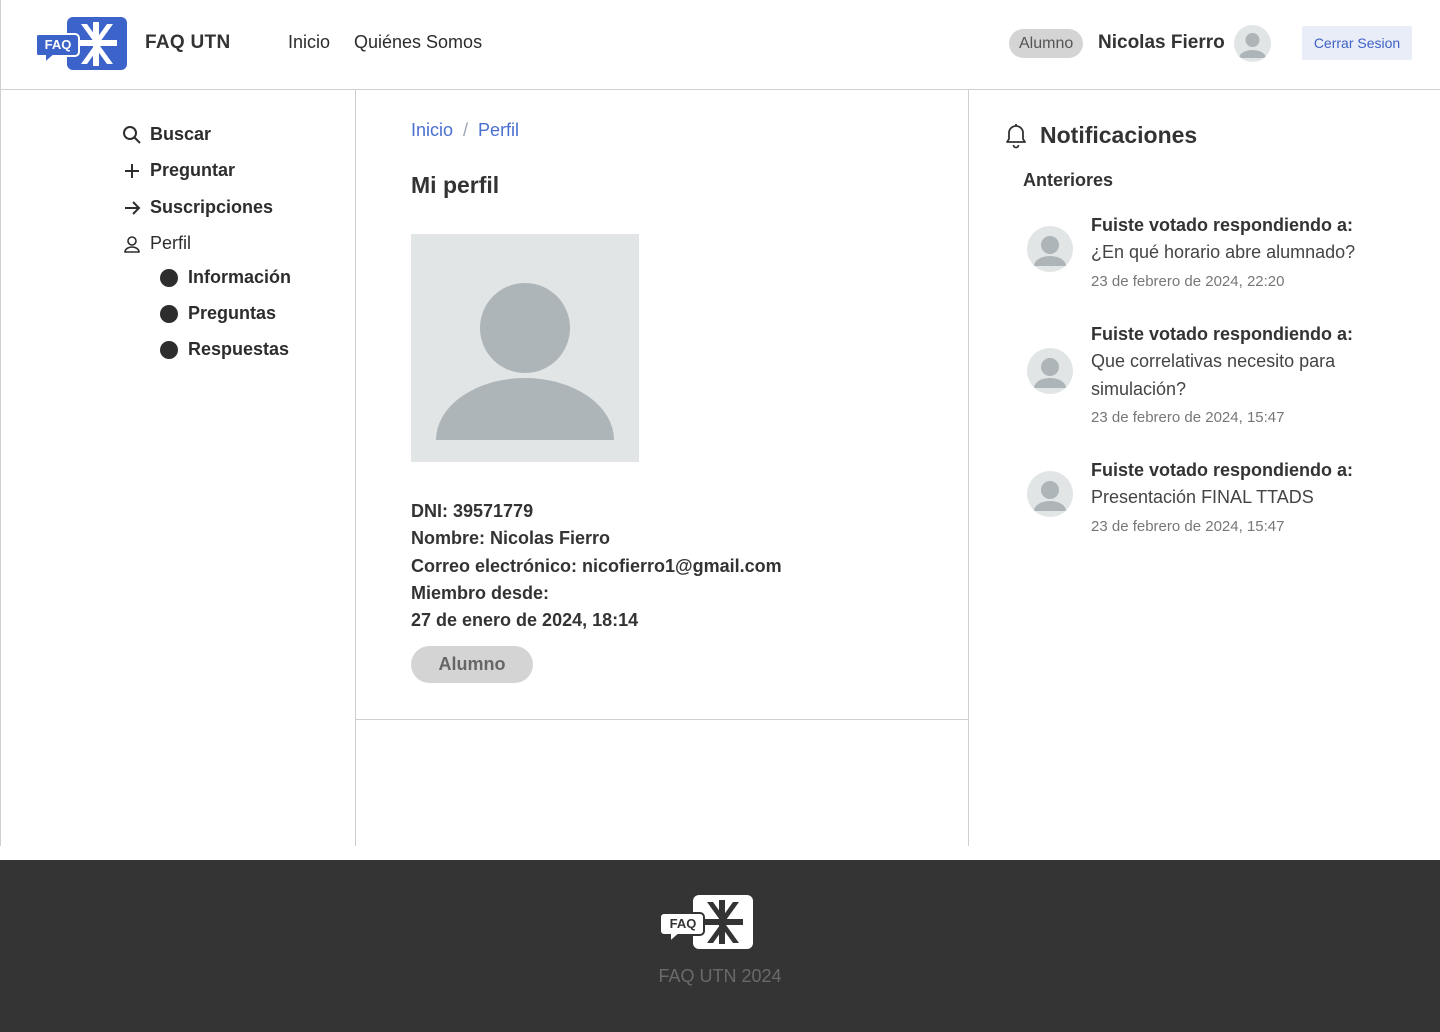 Image resolution: width=1440 pixels, height=1032 pixels. I want to click on footer-copyright: FAQ UTN 2024, so click(720, 976).